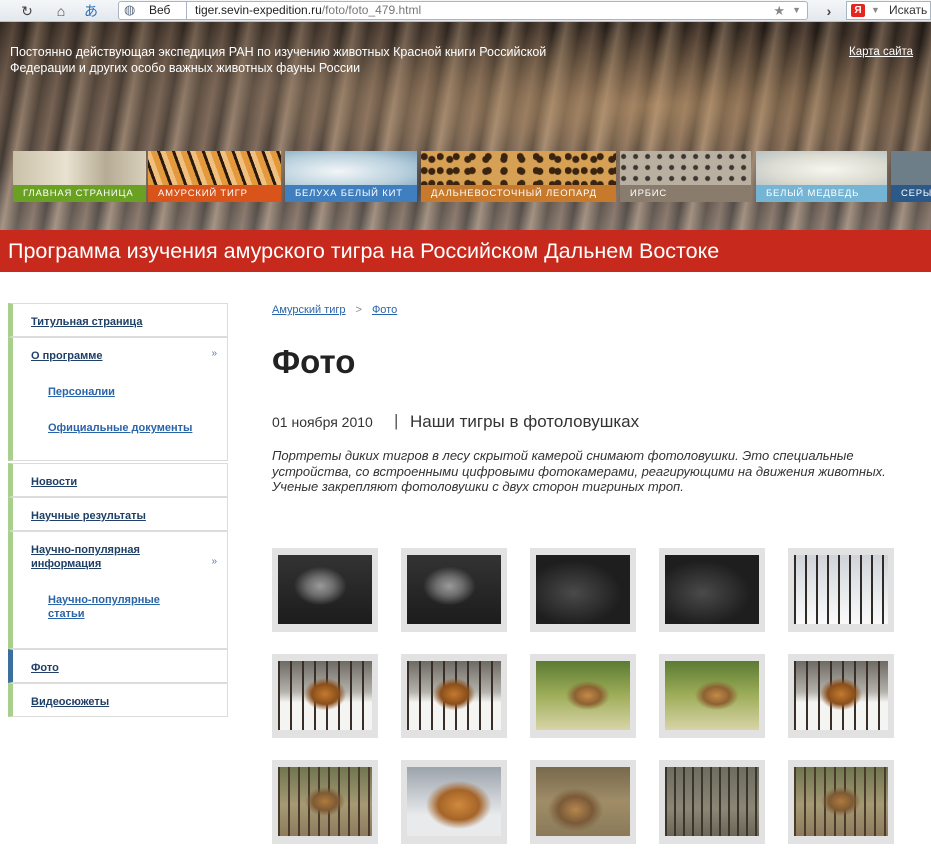  What do you see at coordinates (87, 322) in the screenshot?
I see `sidebar-item-label: Титульная страница` at bounding box center [87, 322].